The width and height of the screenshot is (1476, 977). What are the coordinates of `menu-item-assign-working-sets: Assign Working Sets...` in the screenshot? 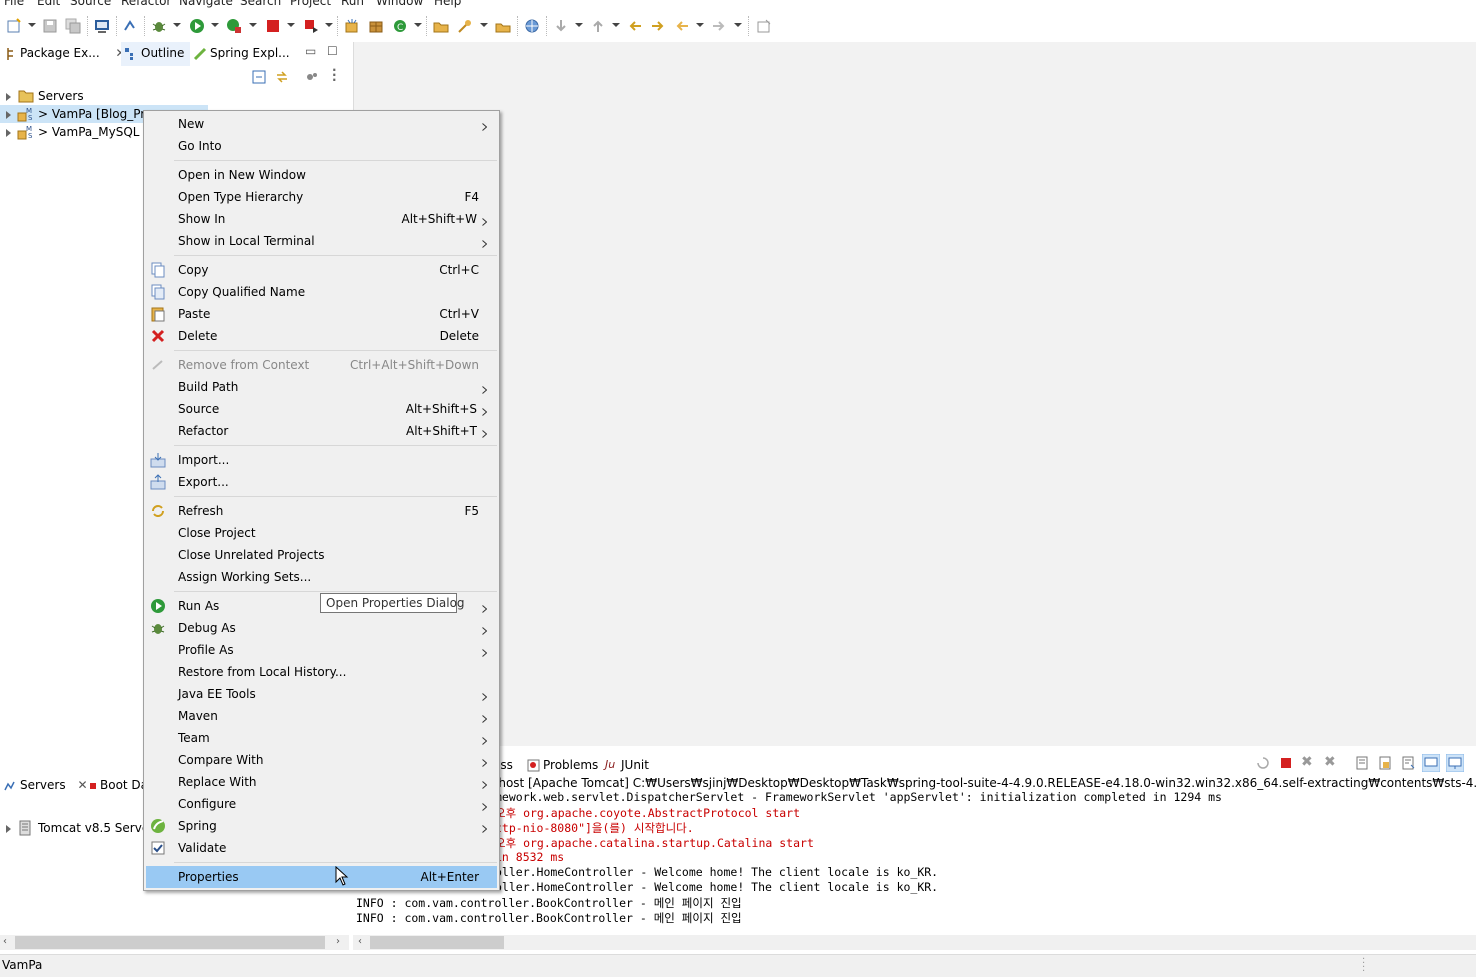 It's located at (321, 577).